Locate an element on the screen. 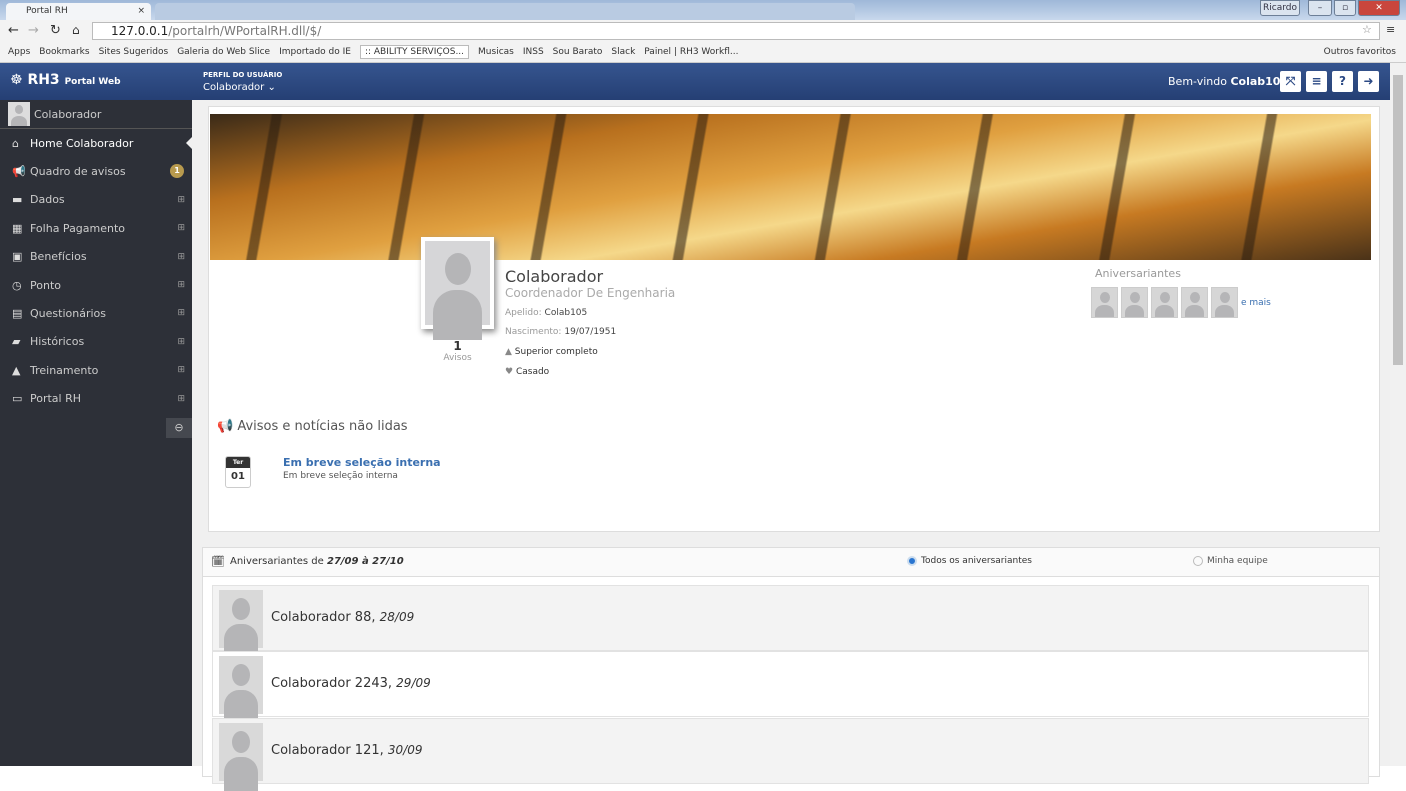 The image size is (1406, 791). gift-icon: ▣ is located at coordinates (17, 257).